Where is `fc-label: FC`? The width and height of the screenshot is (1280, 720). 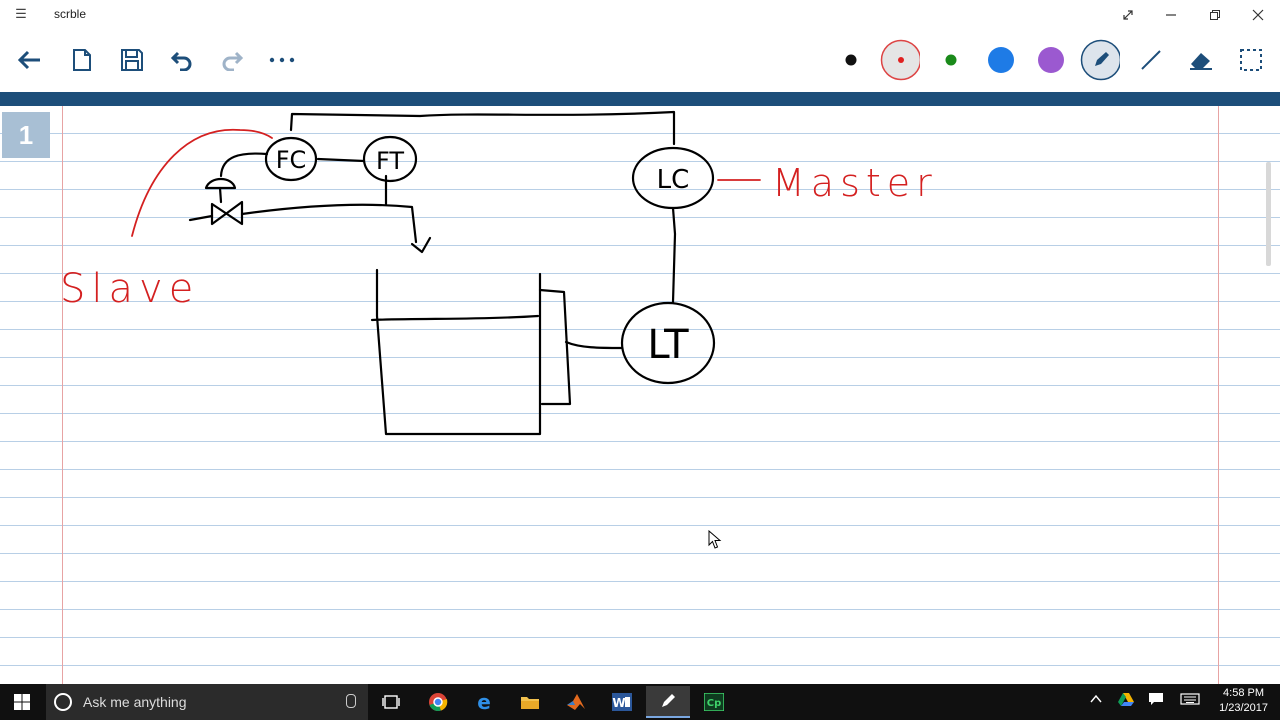
fc-label: FC is located at coordinates (291, 160).